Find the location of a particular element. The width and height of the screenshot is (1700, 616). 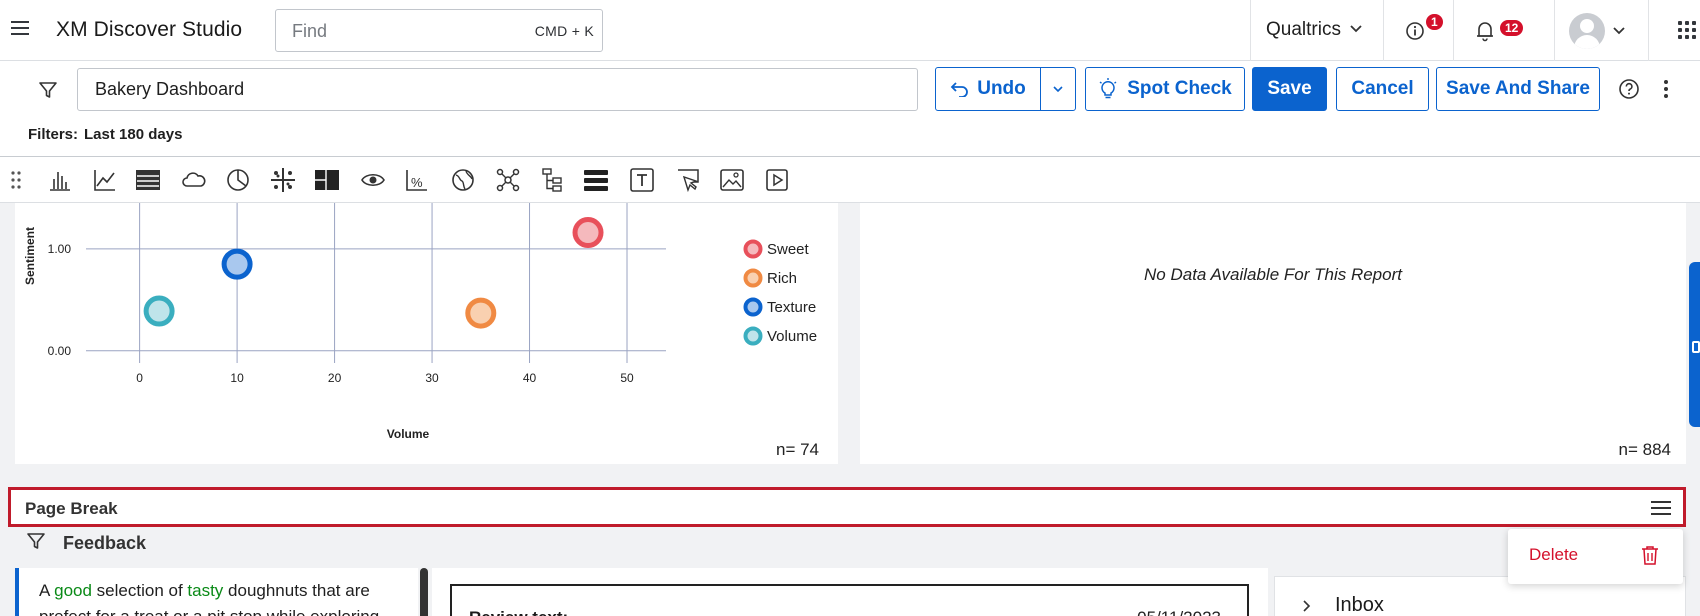

x-axis-label: Volume is located at coordinates (408, 434).